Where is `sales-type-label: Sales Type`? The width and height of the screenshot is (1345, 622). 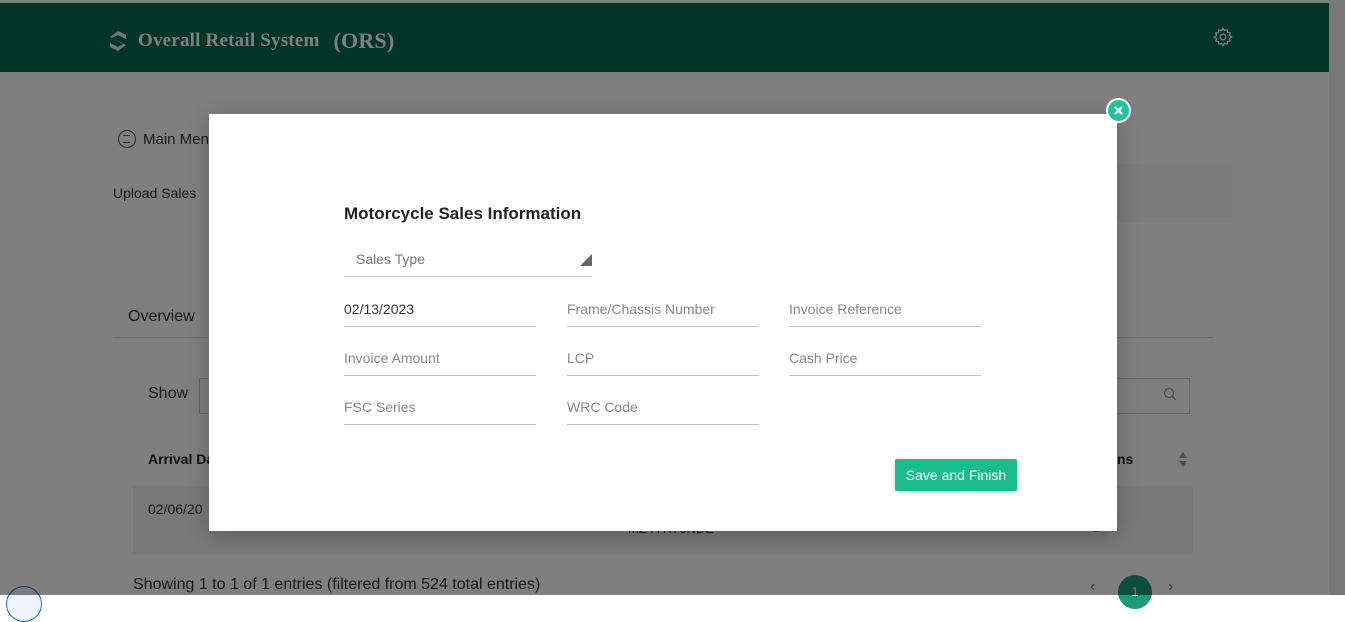
sales-type-label: Sales Type is located at coordinates (391, 259).